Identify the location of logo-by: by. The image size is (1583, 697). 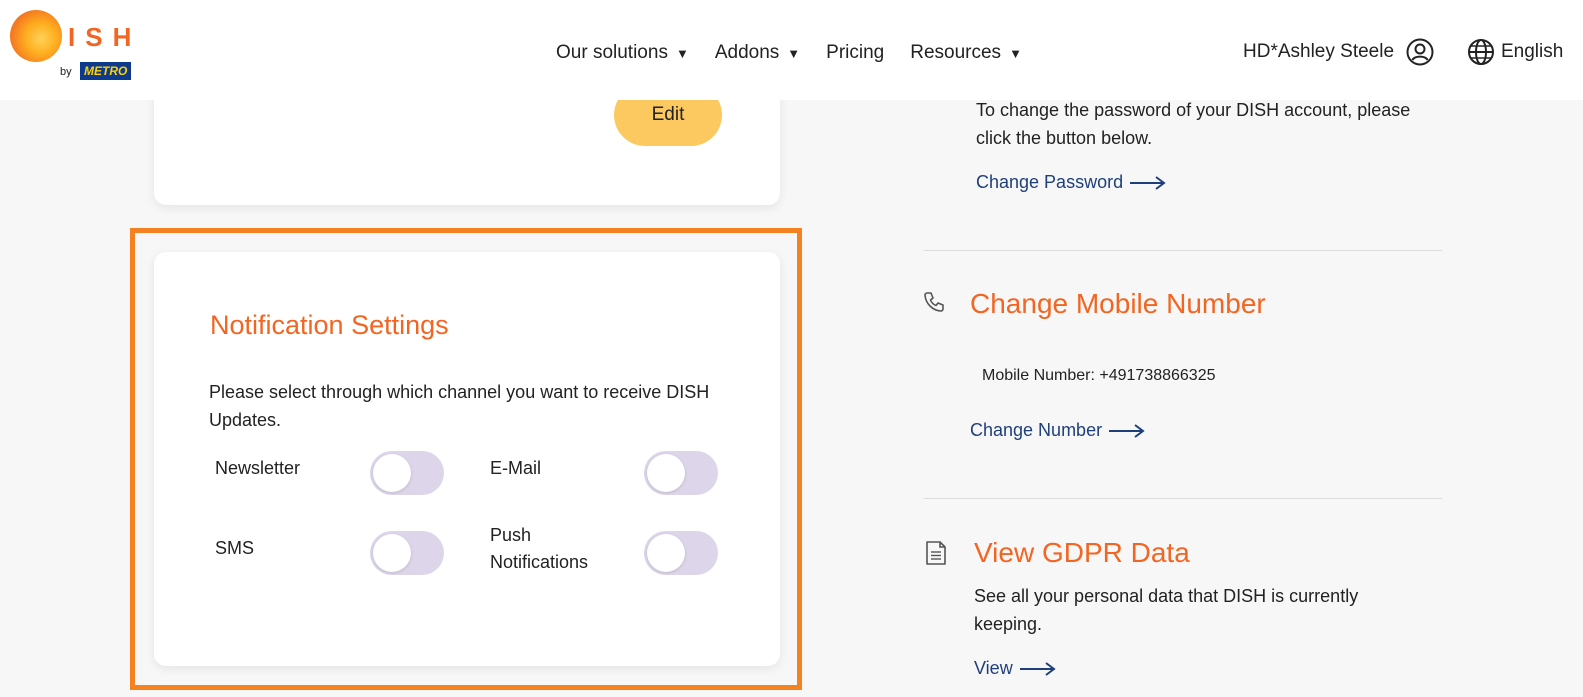
(66, 72).